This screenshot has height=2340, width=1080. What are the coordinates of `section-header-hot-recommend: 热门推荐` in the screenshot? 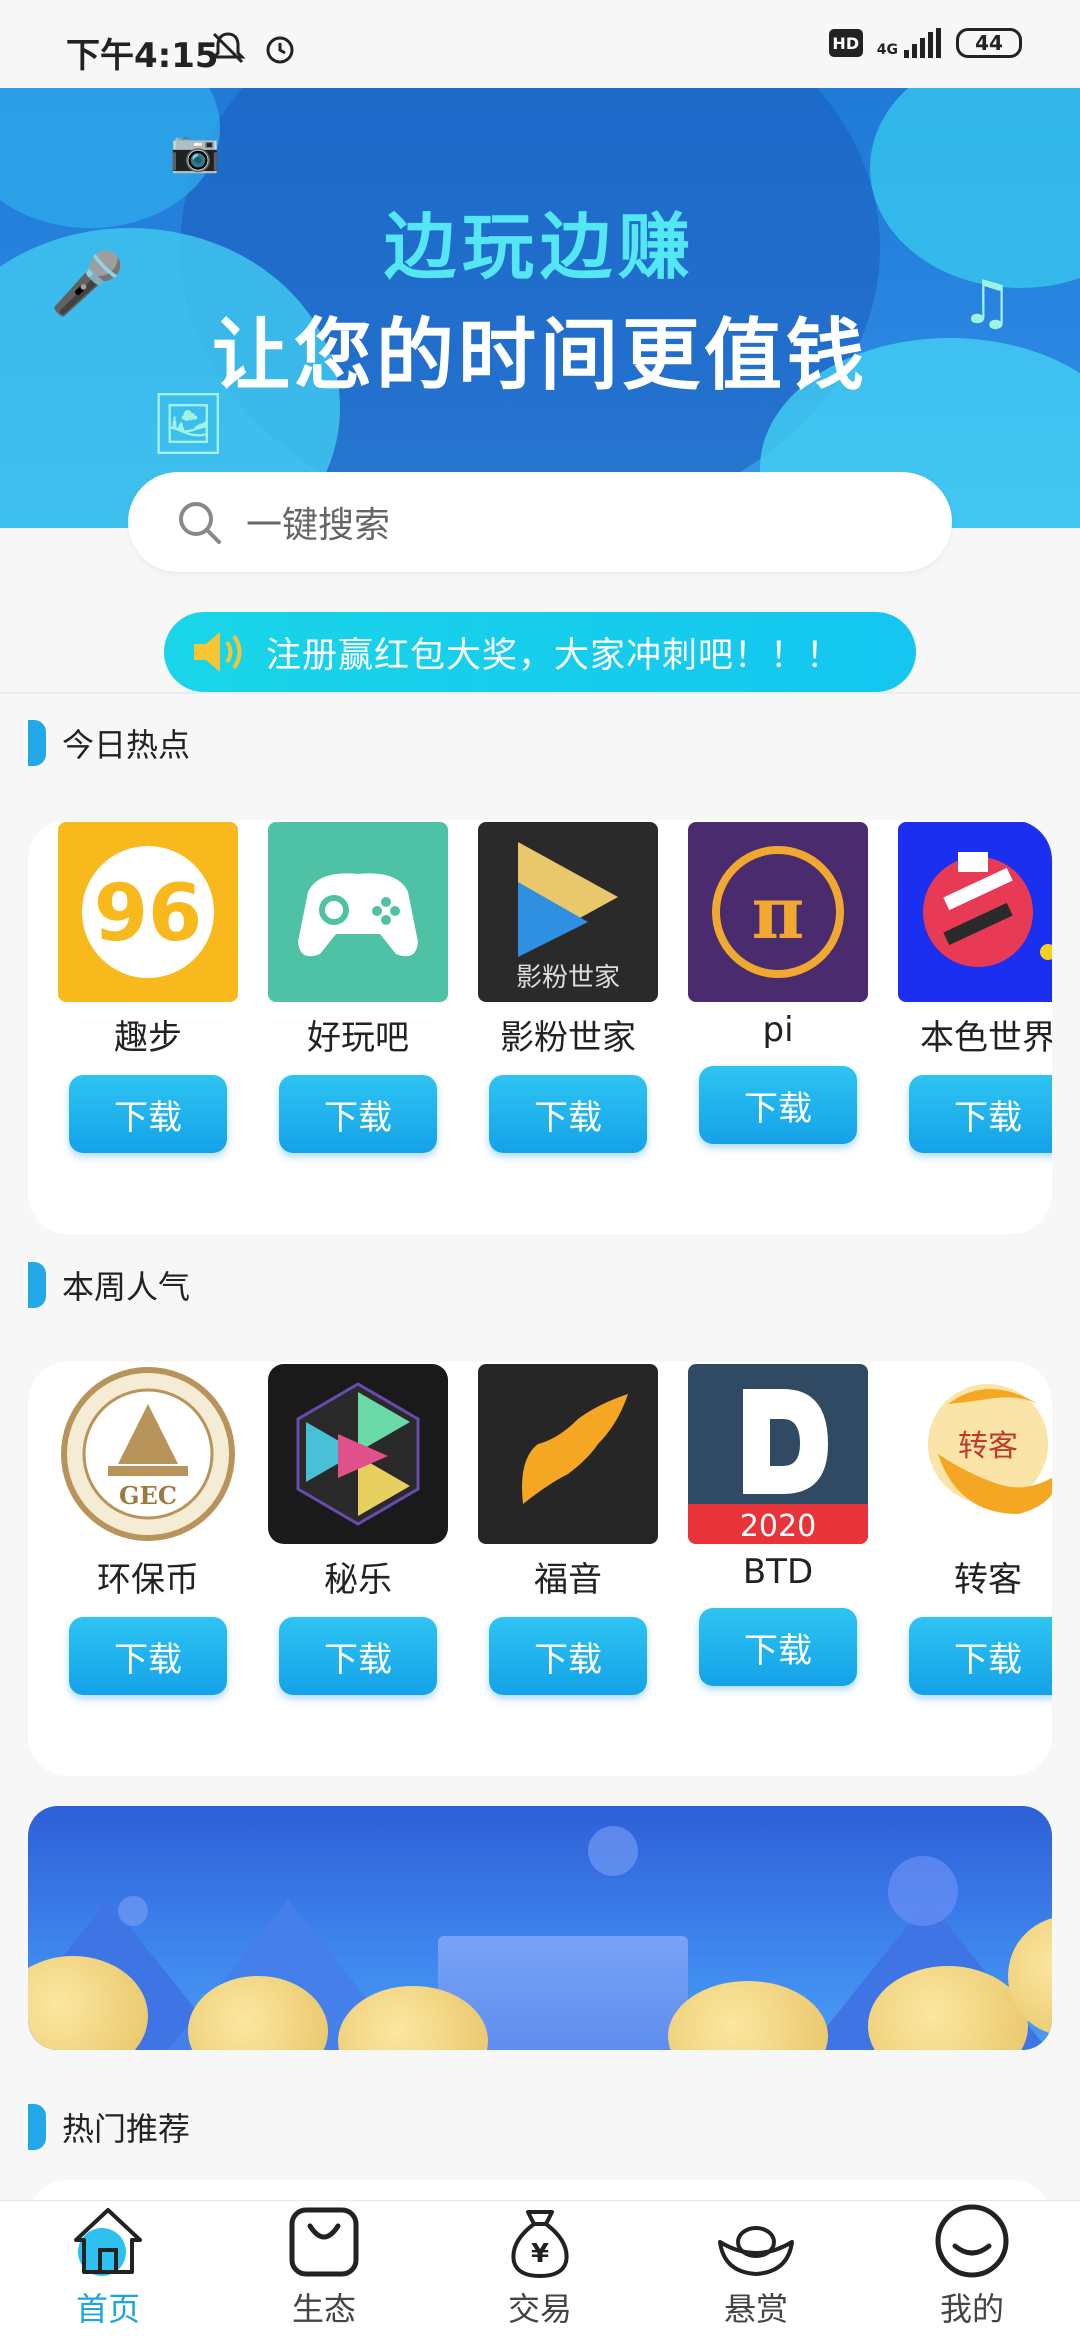 It's located at (109, 2127).